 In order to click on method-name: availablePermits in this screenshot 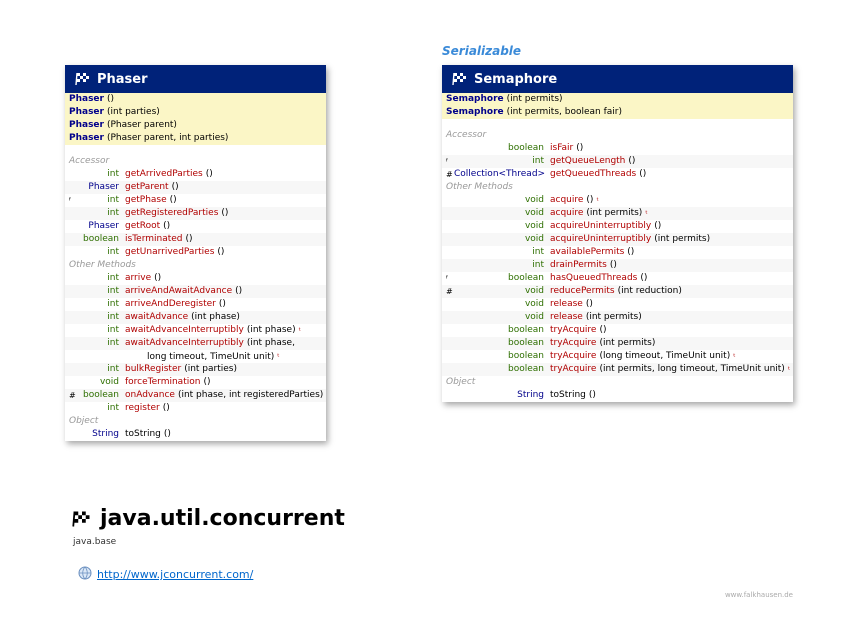, I will do `click(587, 252)`.